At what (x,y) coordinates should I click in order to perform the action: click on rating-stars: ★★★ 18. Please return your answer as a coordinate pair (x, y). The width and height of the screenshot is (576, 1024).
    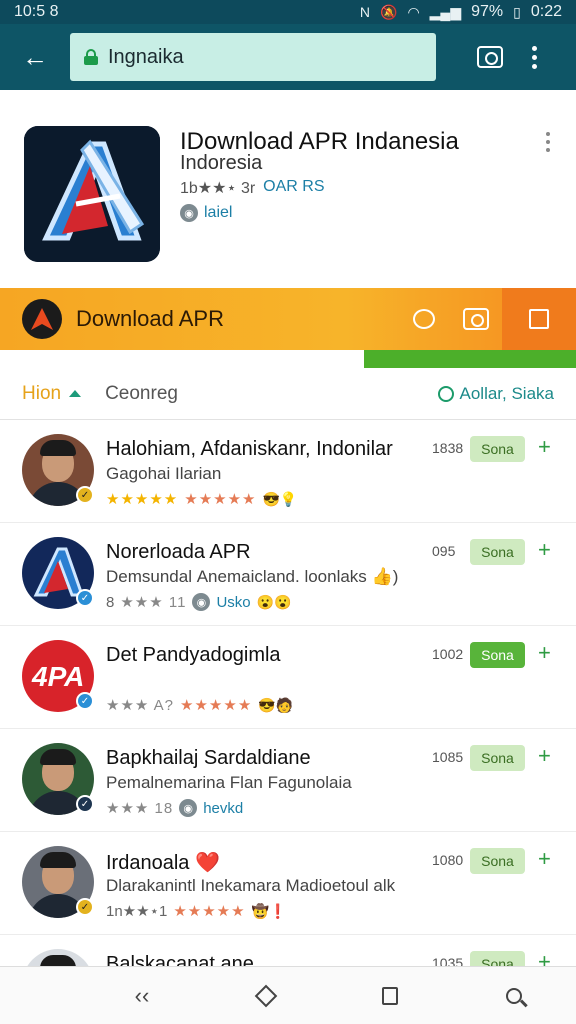
    Looking at the image, I should click on (140, 808).